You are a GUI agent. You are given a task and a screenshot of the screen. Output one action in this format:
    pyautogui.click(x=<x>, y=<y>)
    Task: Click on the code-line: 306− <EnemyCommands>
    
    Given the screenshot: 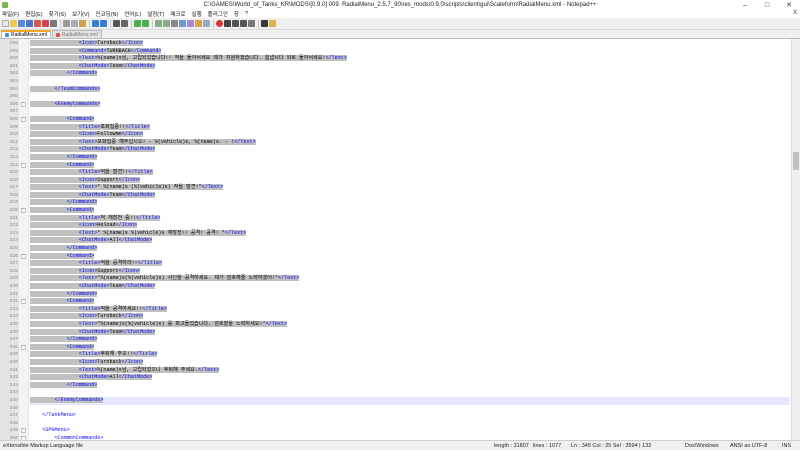 What is the action you would take?
    pyautogui.click(x=395, y=104)
    